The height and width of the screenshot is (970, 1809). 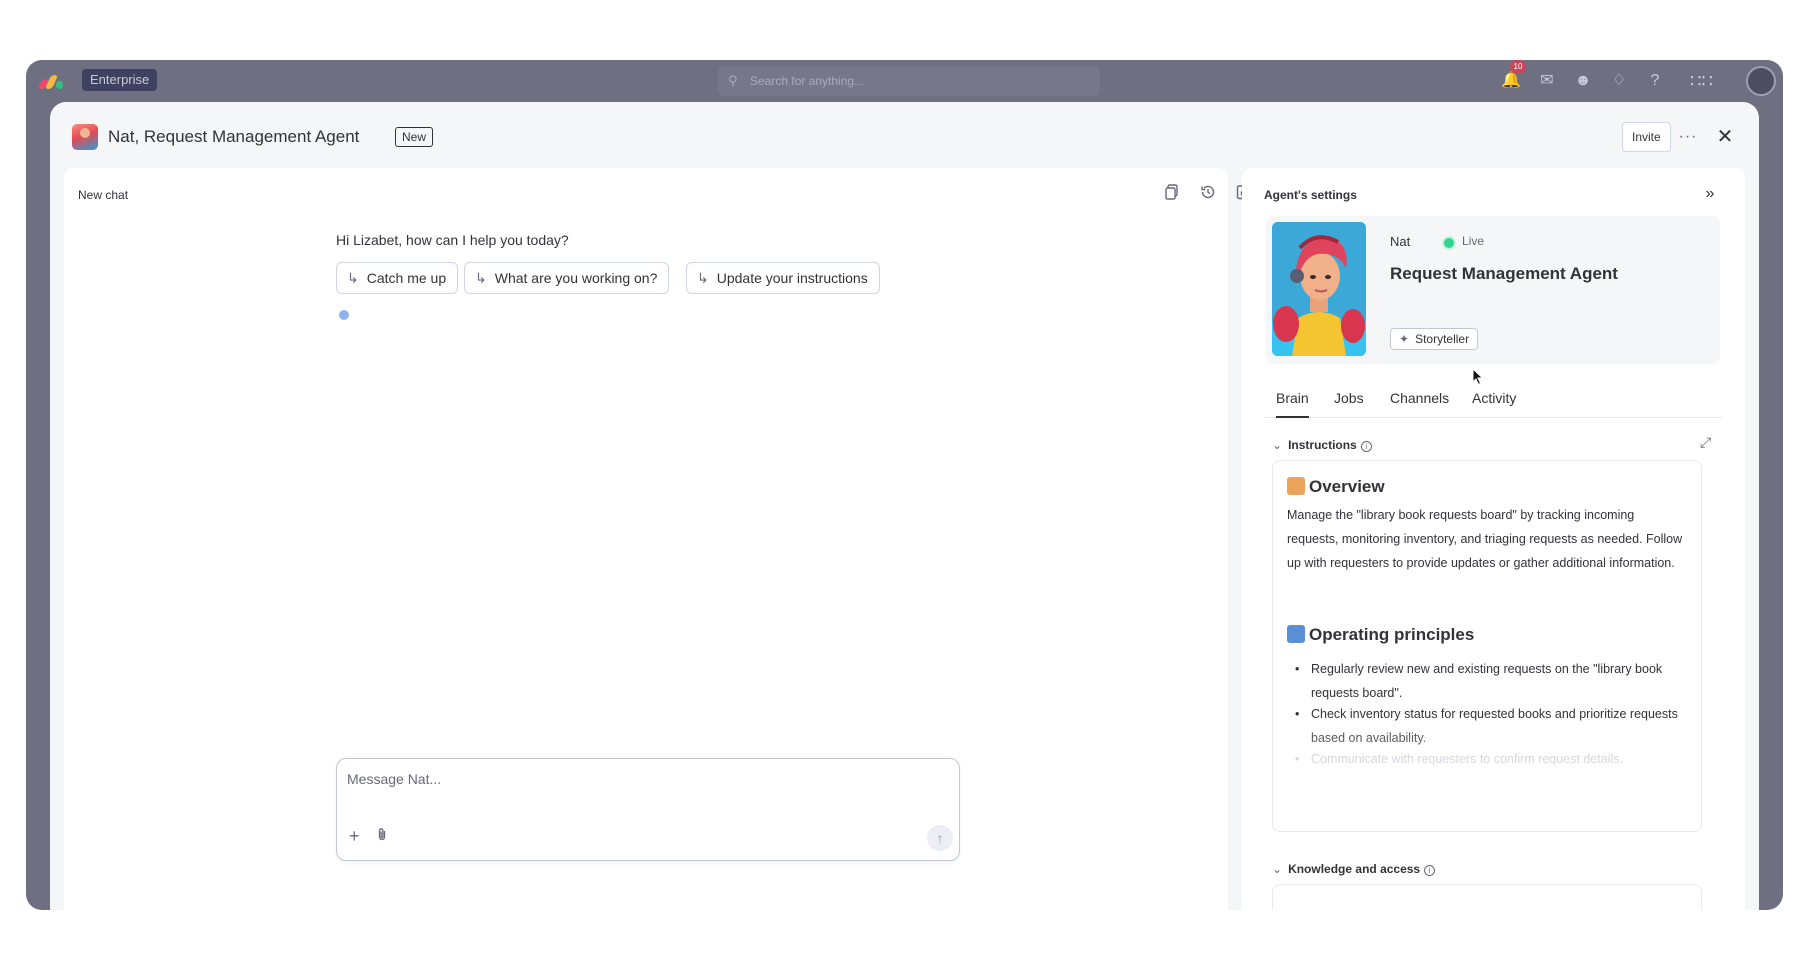 I want to click on instructions-section-toggle: ⌄ Instructions i, so click(x=1322, y=445).